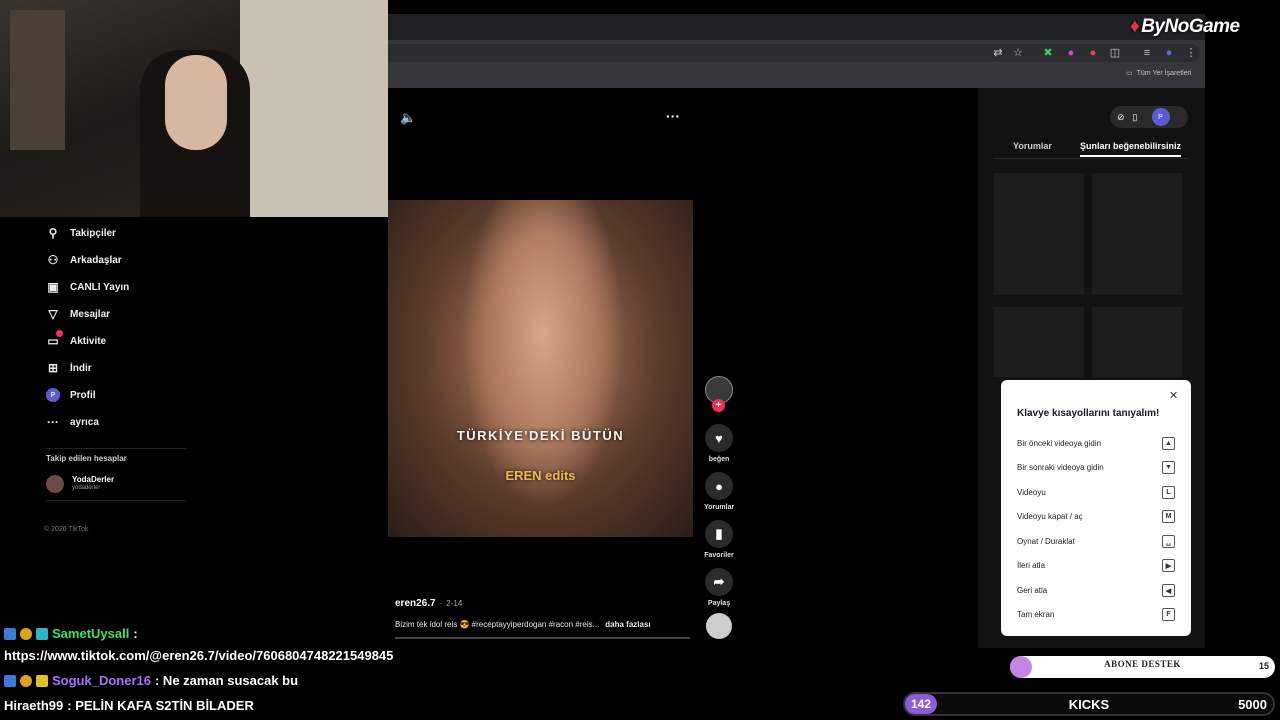  I want to click on video-watermark: EREN edits, so click(540, 475).